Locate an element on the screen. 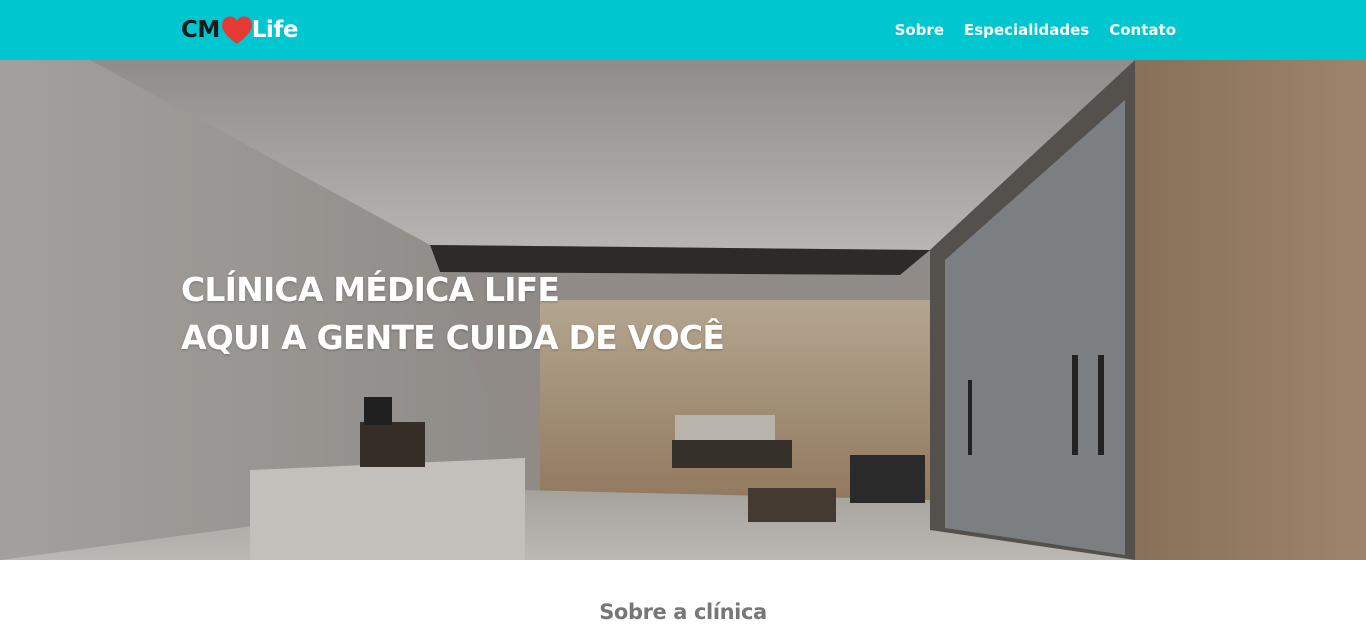 The width and height of the screenshot is (1366, 625). nav-link-especialidades: Especialidades is located at coordinates (1026, 30).